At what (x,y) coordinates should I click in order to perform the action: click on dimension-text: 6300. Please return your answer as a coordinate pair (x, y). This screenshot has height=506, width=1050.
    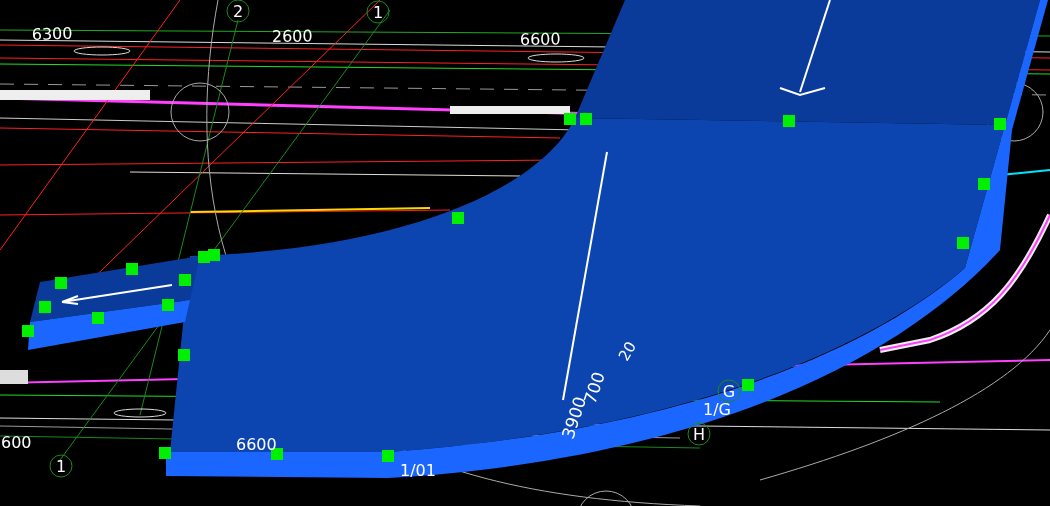
    Looking at the image, I should click on (52, 33).